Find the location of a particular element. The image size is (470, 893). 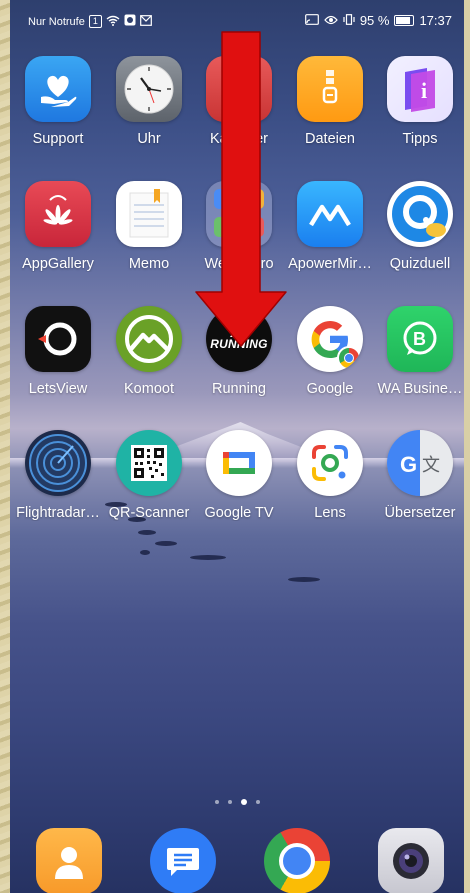

svg-text: B is located at coordinates (419, 339).